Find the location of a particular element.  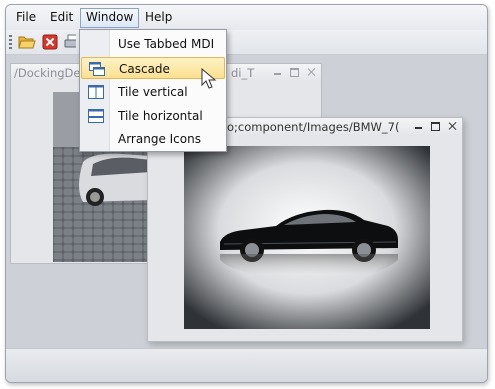

child-title-text: /DockingDe is located at coordinates (47, 73).